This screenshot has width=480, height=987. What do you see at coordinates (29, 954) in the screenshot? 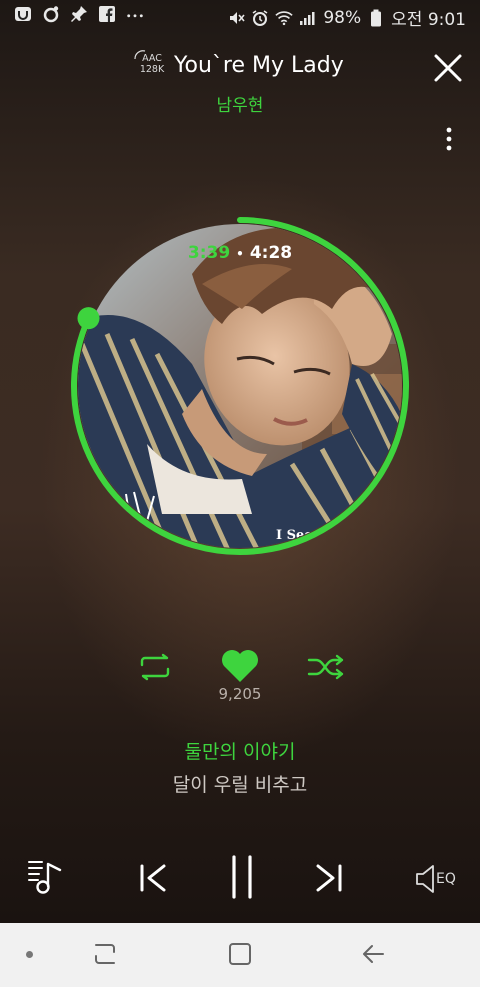
I see `nav-indicator-dot` at bounding box center [29, 954].